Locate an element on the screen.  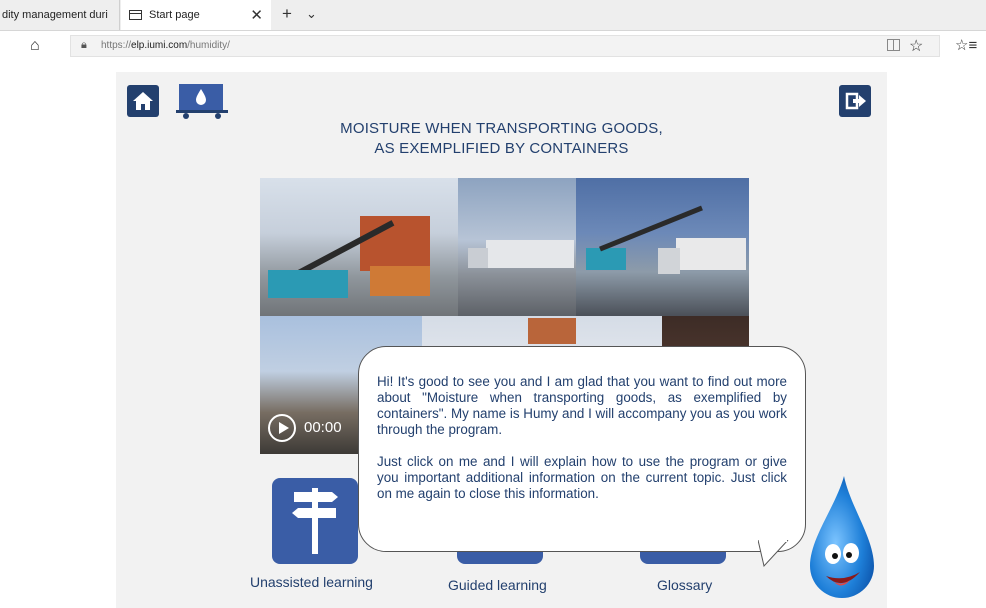
chevron-down-icon: ⌄ is located at coordinates (311, 14).